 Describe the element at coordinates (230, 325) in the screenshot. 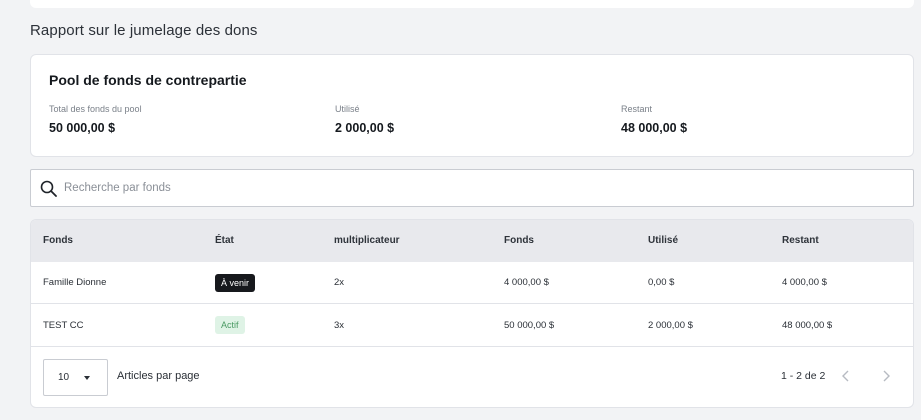

I see `status-badge: Actif` at that location.